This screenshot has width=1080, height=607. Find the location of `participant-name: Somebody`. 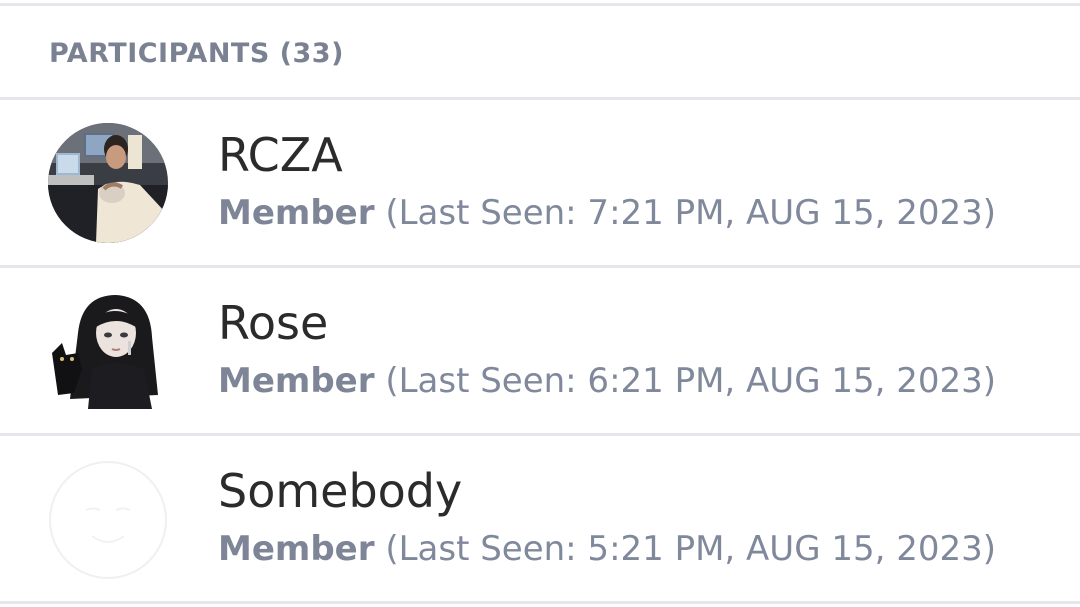

participant-name: Somebody is located at coordinates (340, 491).